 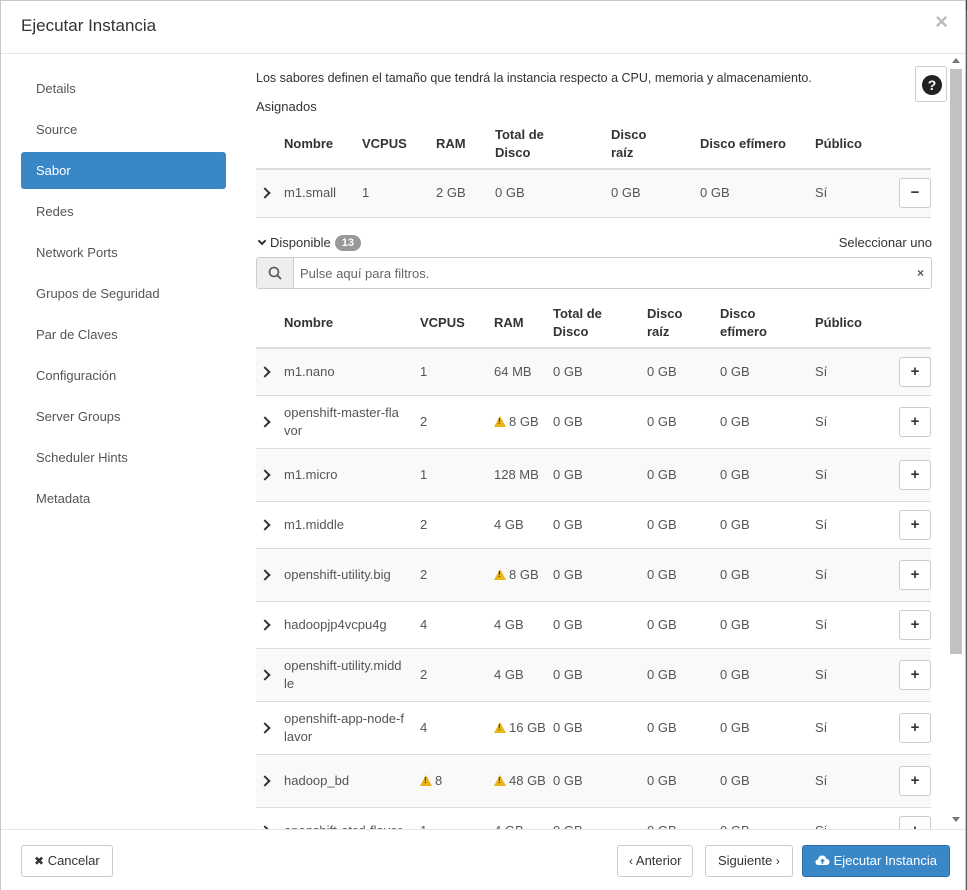 I want to click on scroll-down-icon, so click(x=956, y=819).